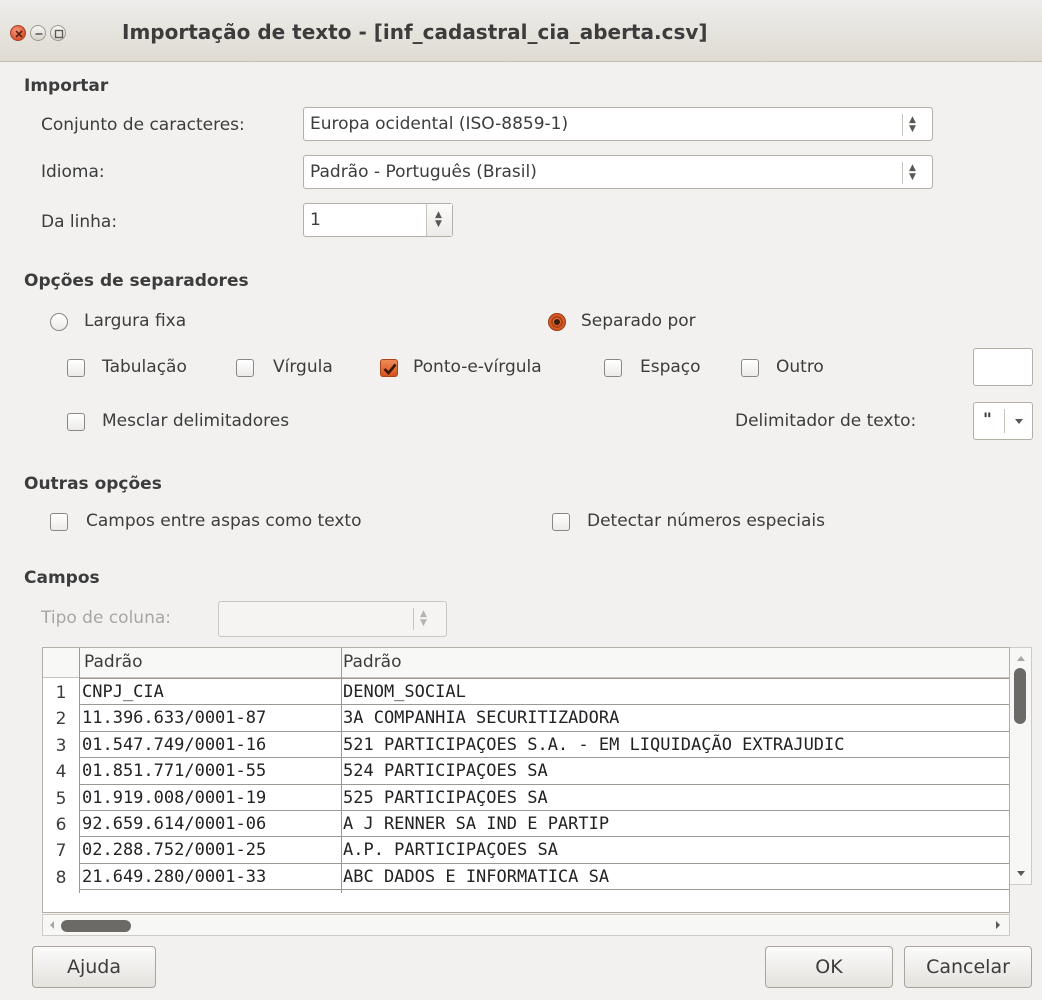 This screenshot has height=1000, width=1042. I want to click on table-row: 4 01.851.771/0001-55 524 PARTICIPAÇOES SA, so click(526, 771).